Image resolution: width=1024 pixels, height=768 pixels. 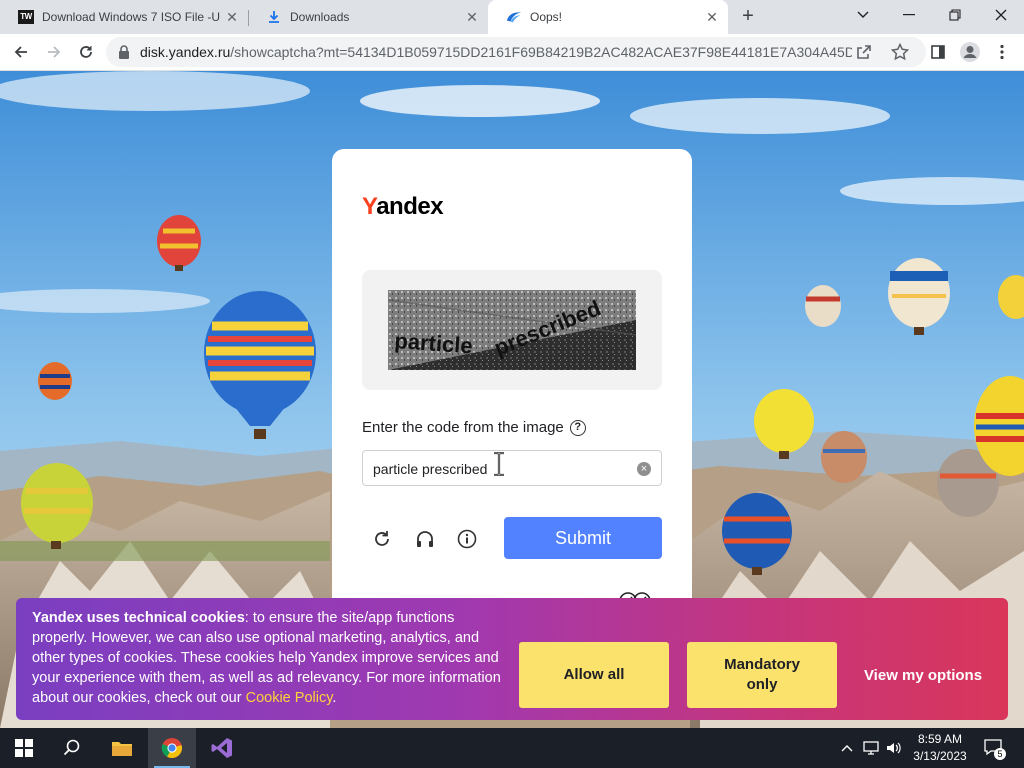 I want to click on forward-icon, so click(x=54, y=52).